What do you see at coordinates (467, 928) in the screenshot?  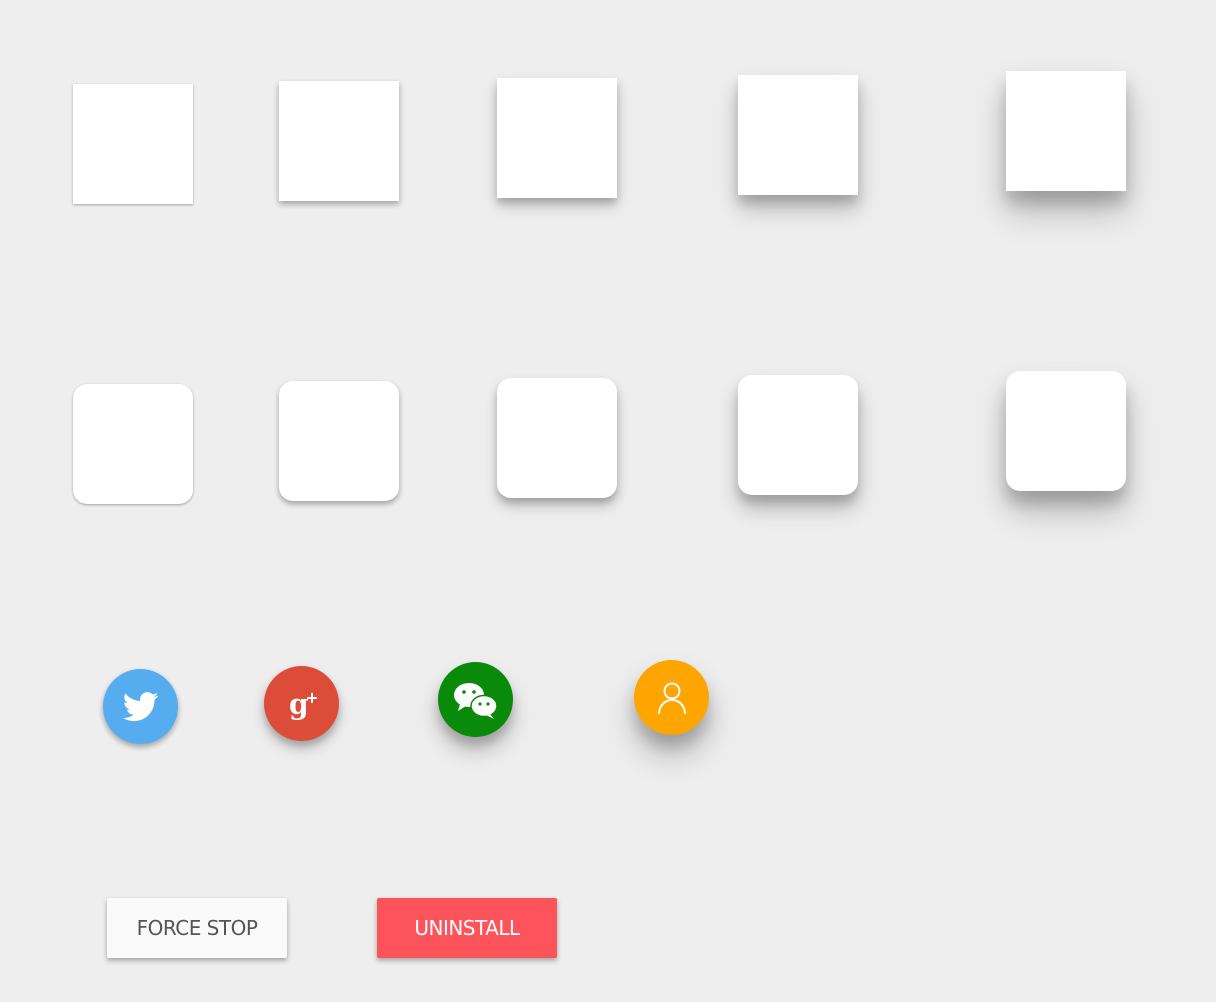 I see `uninstall-button: UNINSTALL` at bounding box center [467, 928].